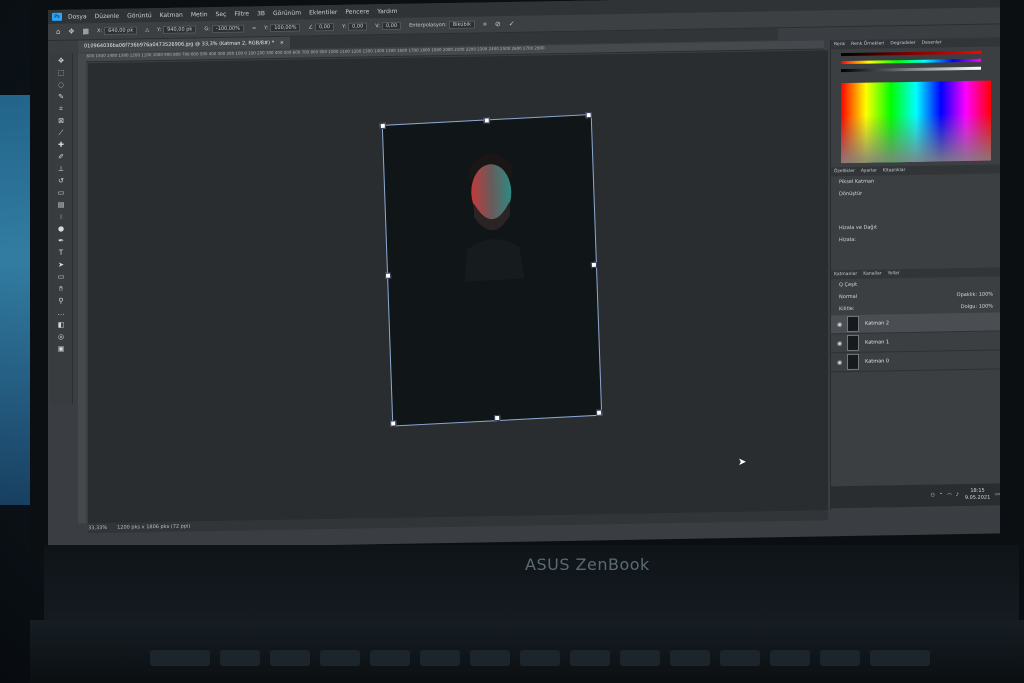 This screenshot has height=683, width=1024. What do you see at coordinates (97, 528) in the screenshot?
I see `zoom-level: 33,33%` at bounding box center [97, 528].